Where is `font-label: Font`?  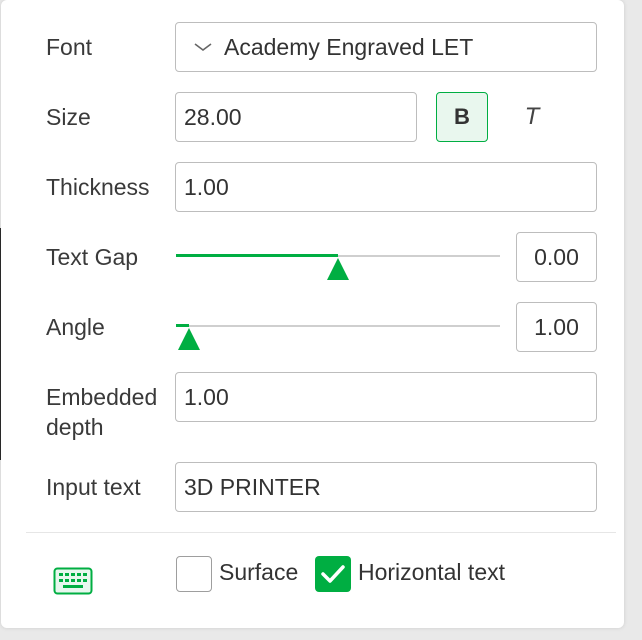 font-label: Font is located at coordinates (69, 47).